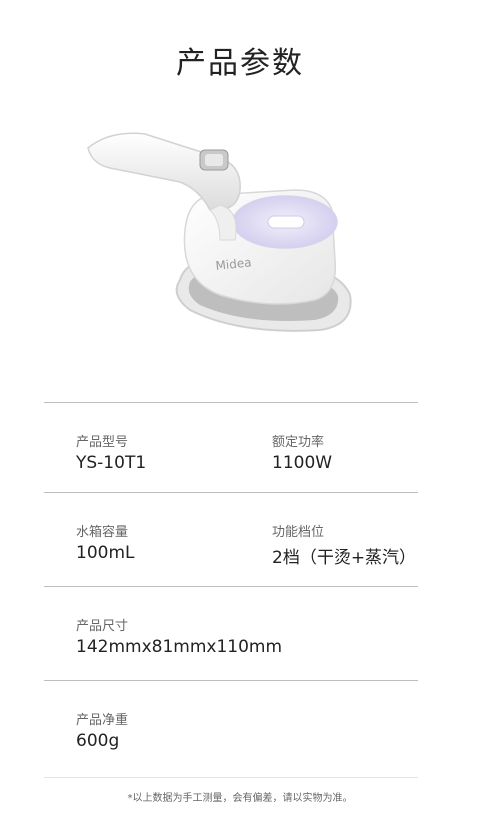 This screenshot has width=480, height=813. Describe the element at coordinates (231, 539) in the screenshot. I see `spec-row: 水箱容量 100mL 功能档位 2档（干烫+蒸汽）` at that location.